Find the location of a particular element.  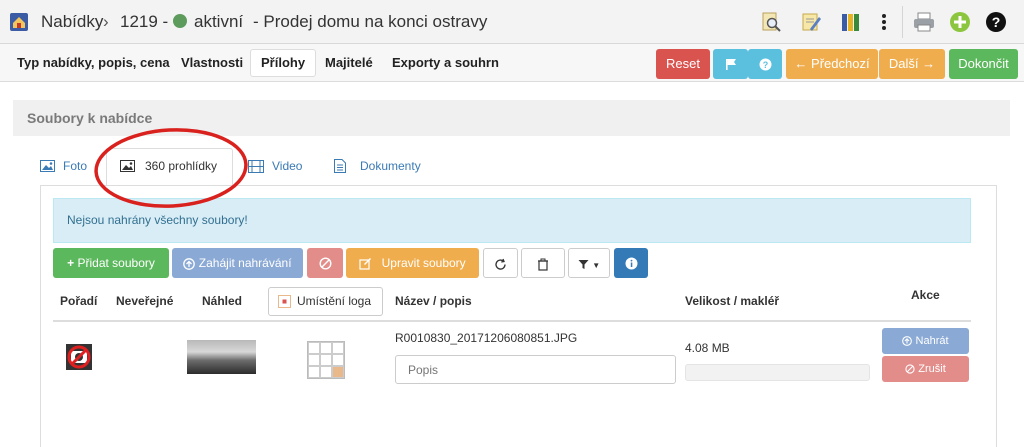

caret-down-icon: ▼ is located at coordinates (596, 265).